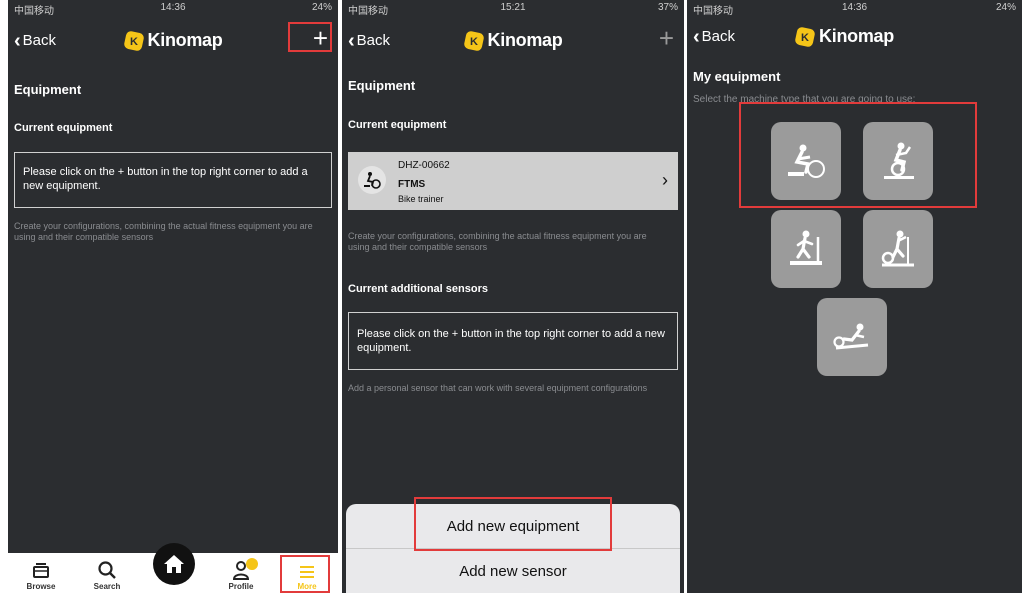 The height and width of the screenshot is (593, 1022). What do you see at coordinates (513, 526) in the screenshot?
I see `add-new-equipment-option: Add new equipment` at bounding box center [513, 526].